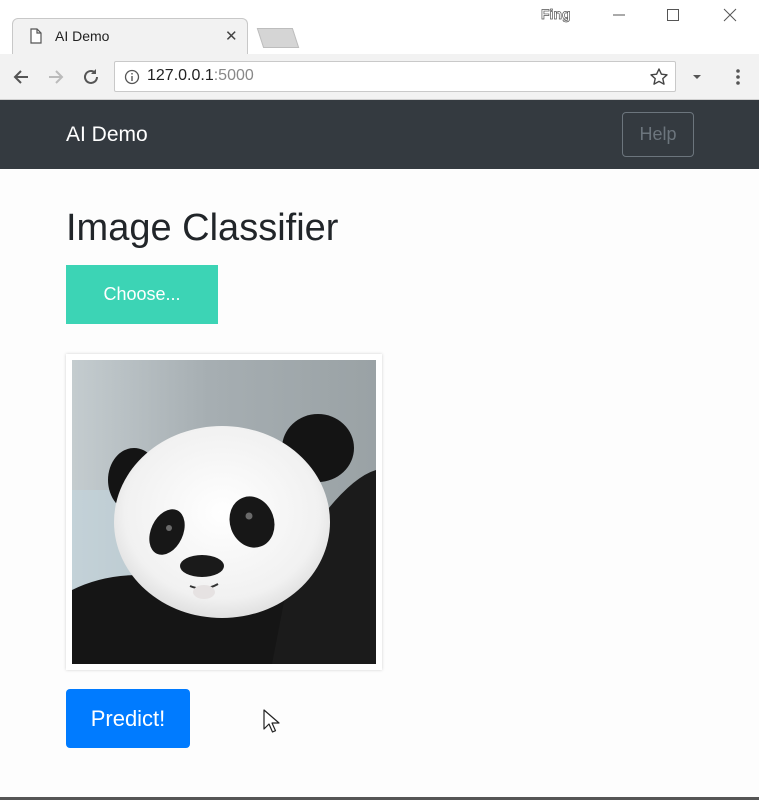  Describe the element at coordinates (272, 724) in the screenshot. I see `mouse-cursor-icon` at that location.